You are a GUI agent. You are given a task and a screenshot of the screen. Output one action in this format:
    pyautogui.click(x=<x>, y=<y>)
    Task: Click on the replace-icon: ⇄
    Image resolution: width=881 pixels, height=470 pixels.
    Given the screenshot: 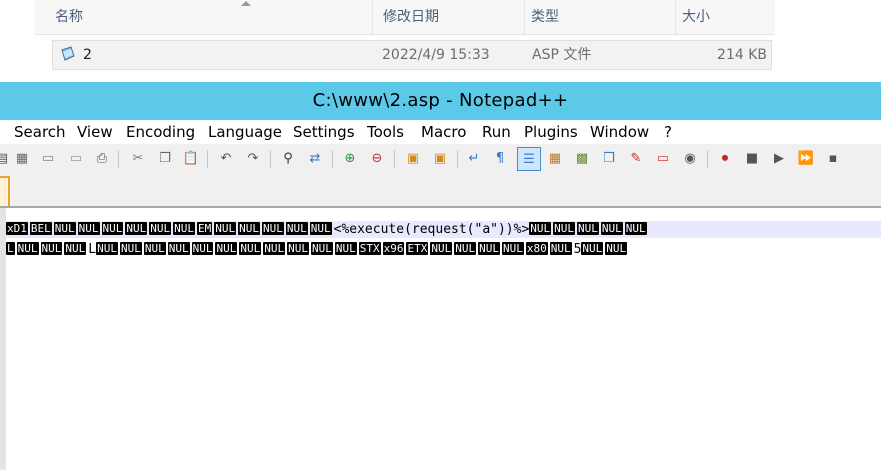 What is the action you would take?
    pyautogui.click(x=315, y=158)
    